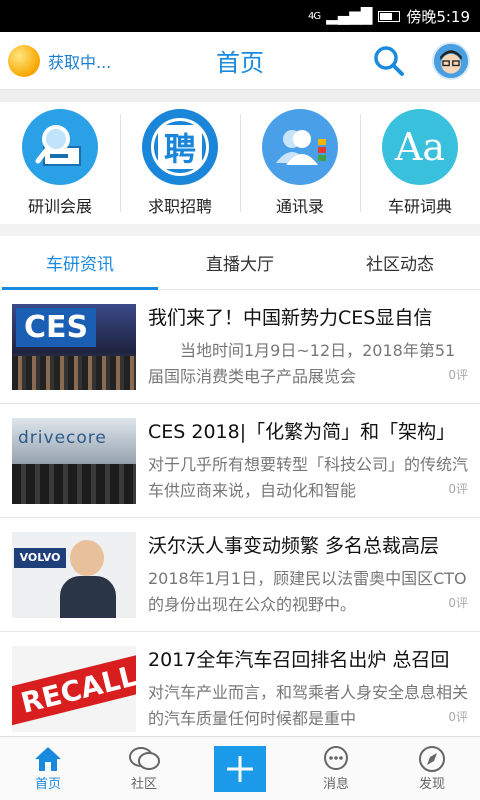 Image resolution: width=480 pixels, height=800 pixels. Describe the element at coordinates (47, 784) in the screenshot. I see `nav-label: 首页` at that location.